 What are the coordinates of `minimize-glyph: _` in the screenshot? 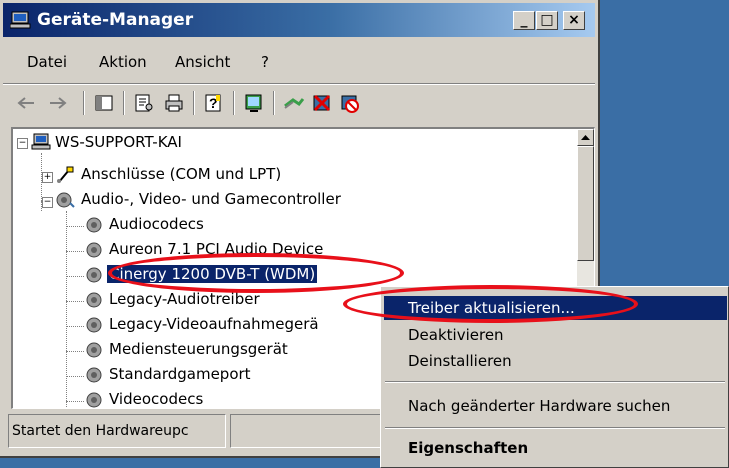 It's located at (524, 20).